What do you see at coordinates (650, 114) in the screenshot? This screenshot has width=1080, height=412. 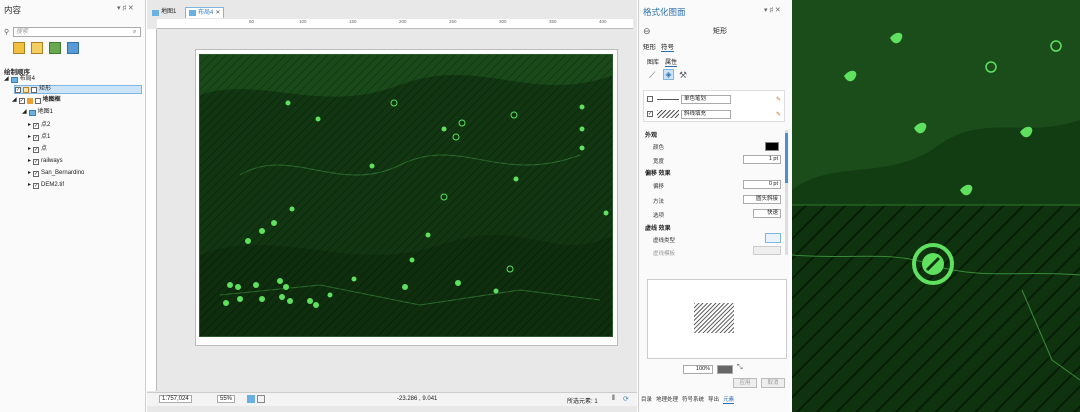 I see `fill-checkbox: ✓` at bounding box center [650, 114].